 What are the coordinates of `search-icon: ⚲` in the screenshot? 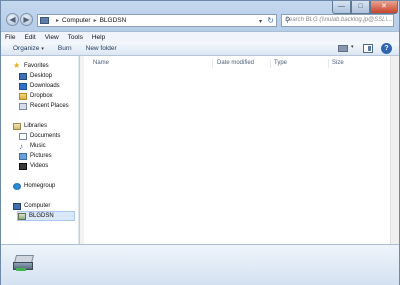 It's located at (338, 20).